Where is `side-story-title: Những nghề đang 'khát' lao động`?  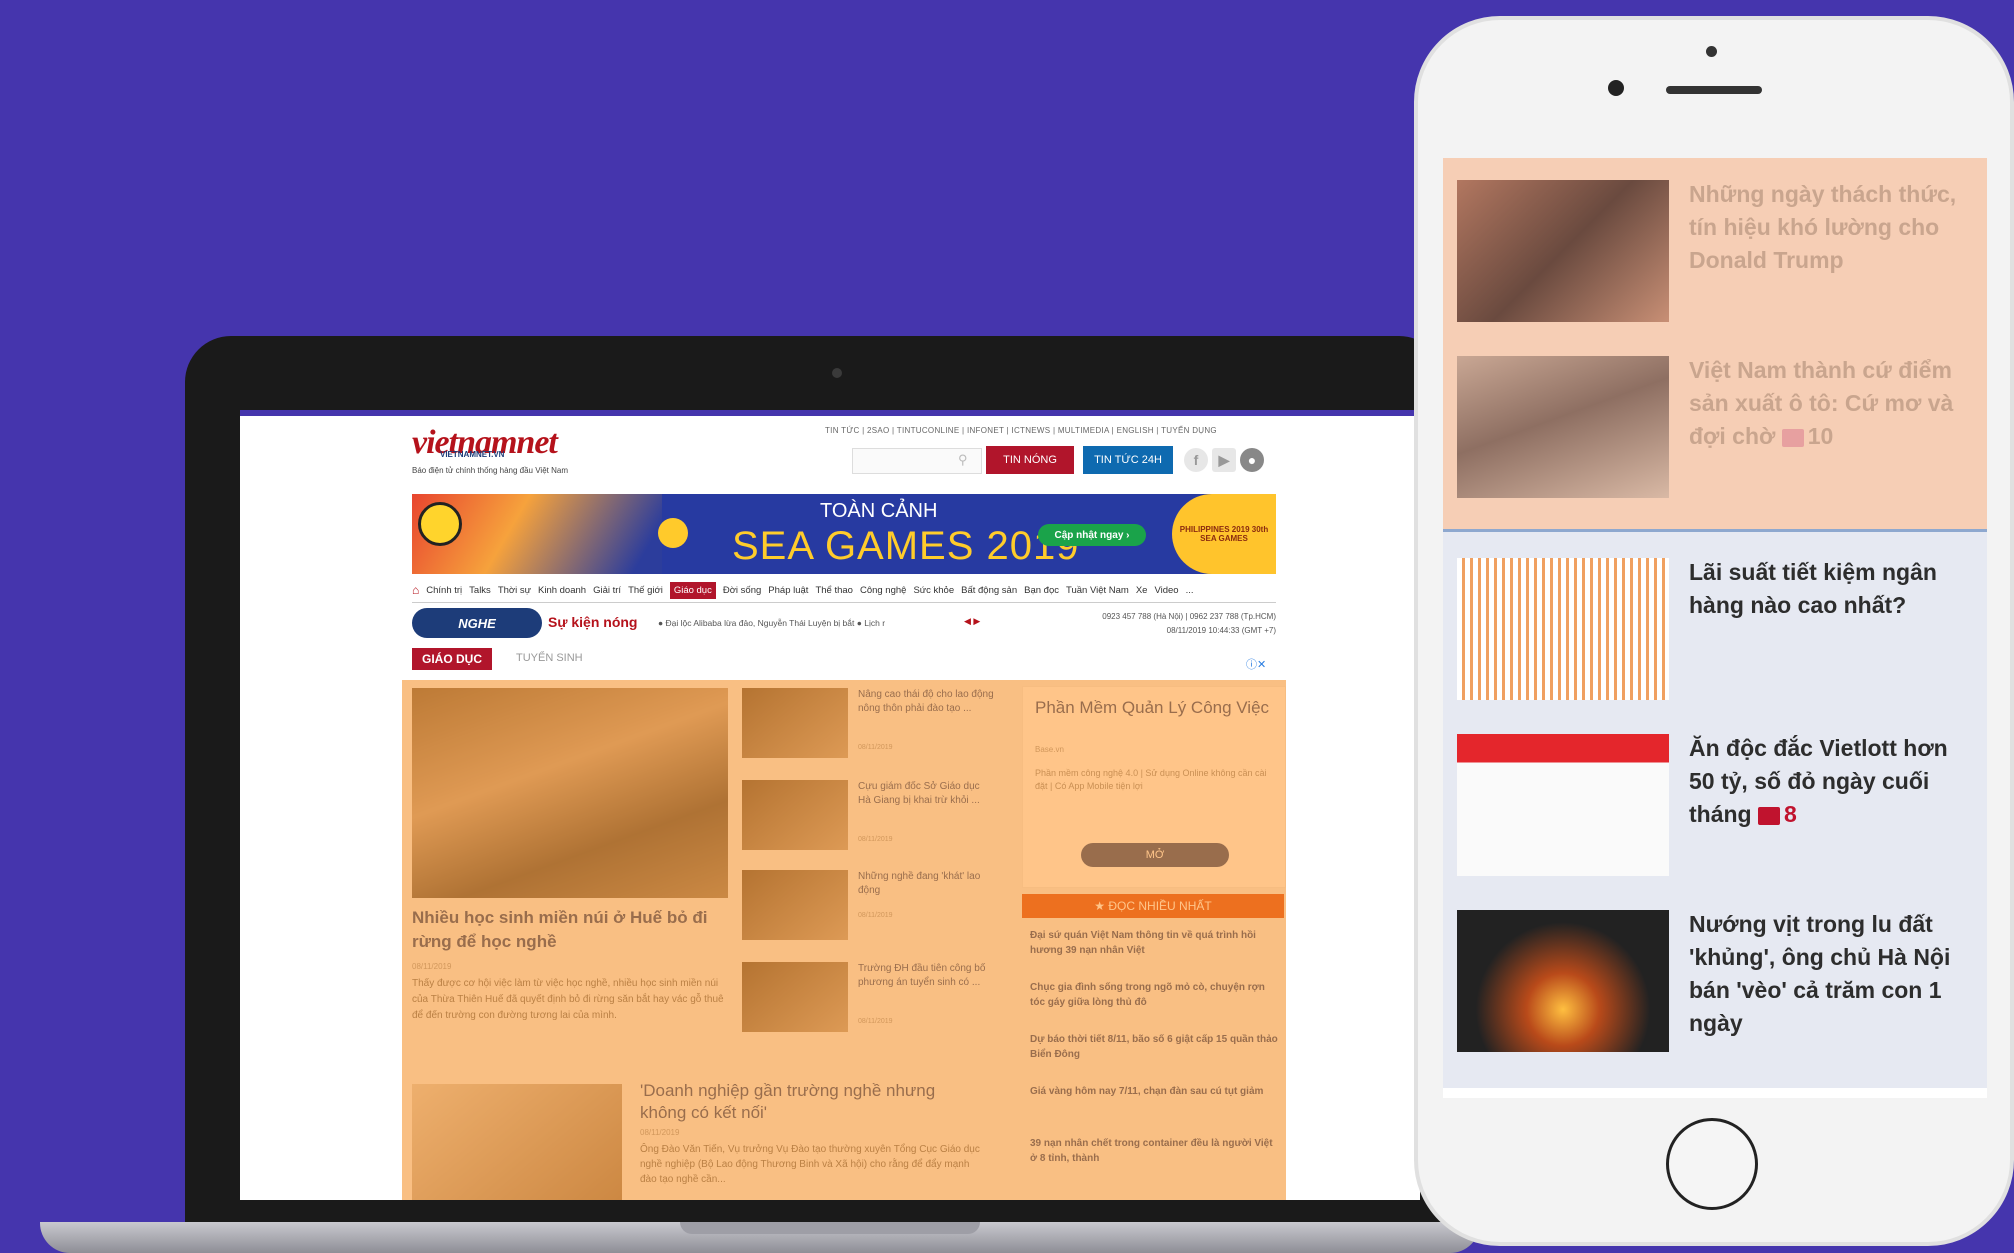 side-story-title: Những nghề đang 'khát' lao động is located at coordinates (926, 884).